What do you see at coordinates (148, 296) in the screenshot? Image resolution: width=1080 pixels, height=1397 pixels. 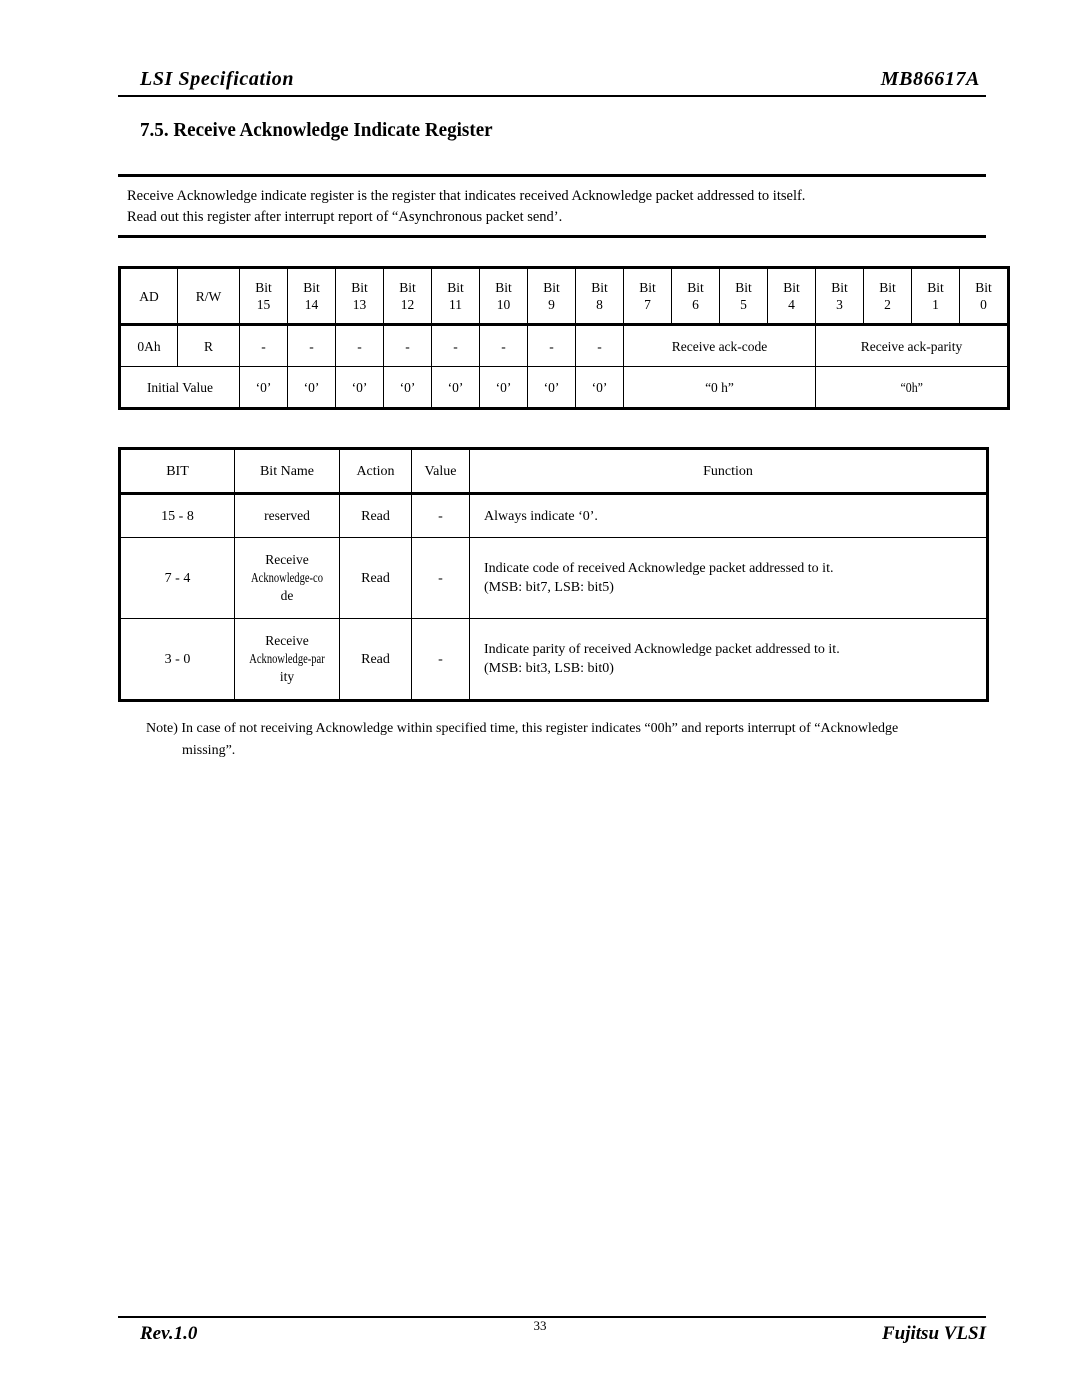 I see `register-header-ad: AD` at bounding box center [148, 296].